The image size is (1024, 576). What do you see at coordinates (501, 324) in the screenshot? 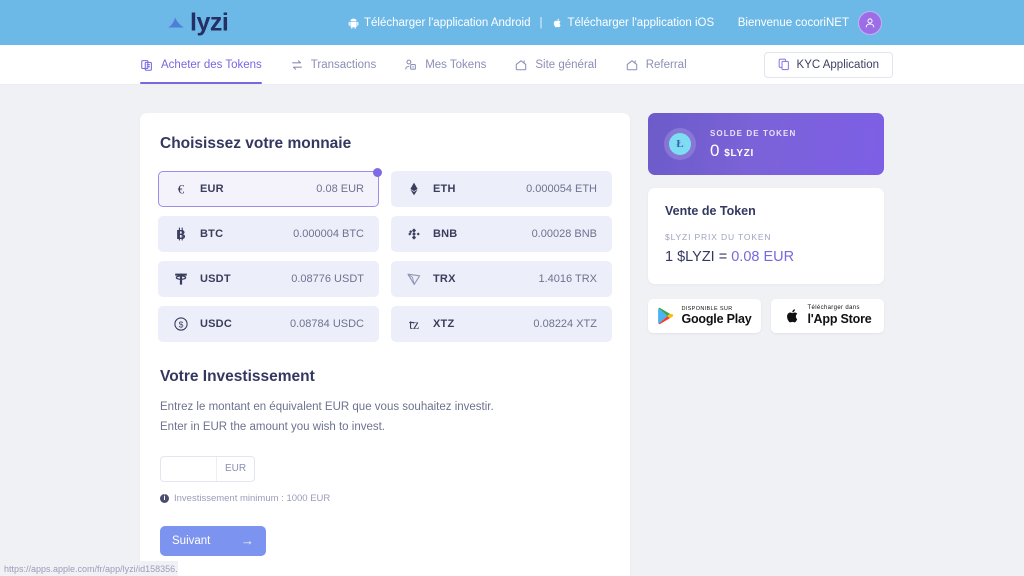
I see `currency-row-xtz: tz XTZ 0.08224 XTZ` at bounding box center [501, 324].